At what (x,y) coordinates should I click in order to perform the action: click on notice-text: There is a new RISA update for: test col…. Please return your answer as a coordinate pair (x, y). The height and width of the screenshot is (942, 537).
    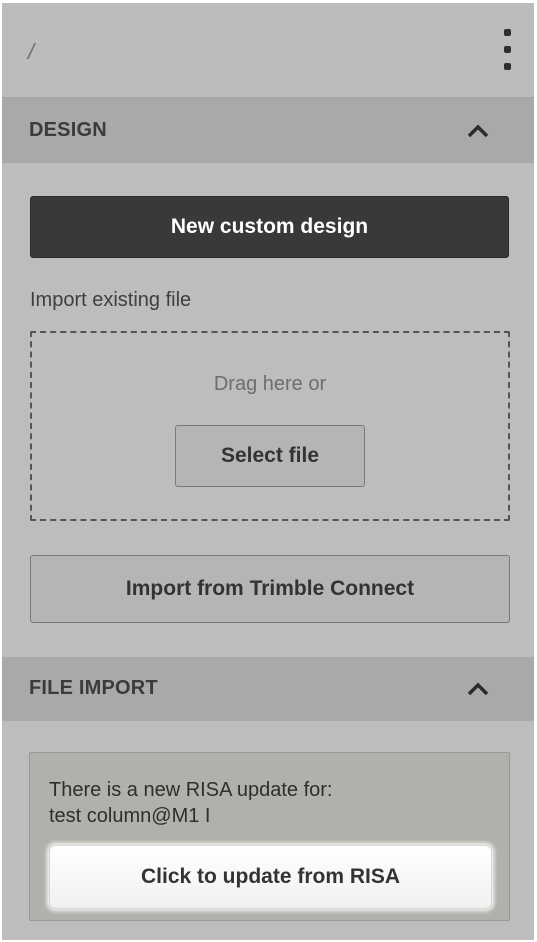
    Looking at the image, I should click on (269, 803).